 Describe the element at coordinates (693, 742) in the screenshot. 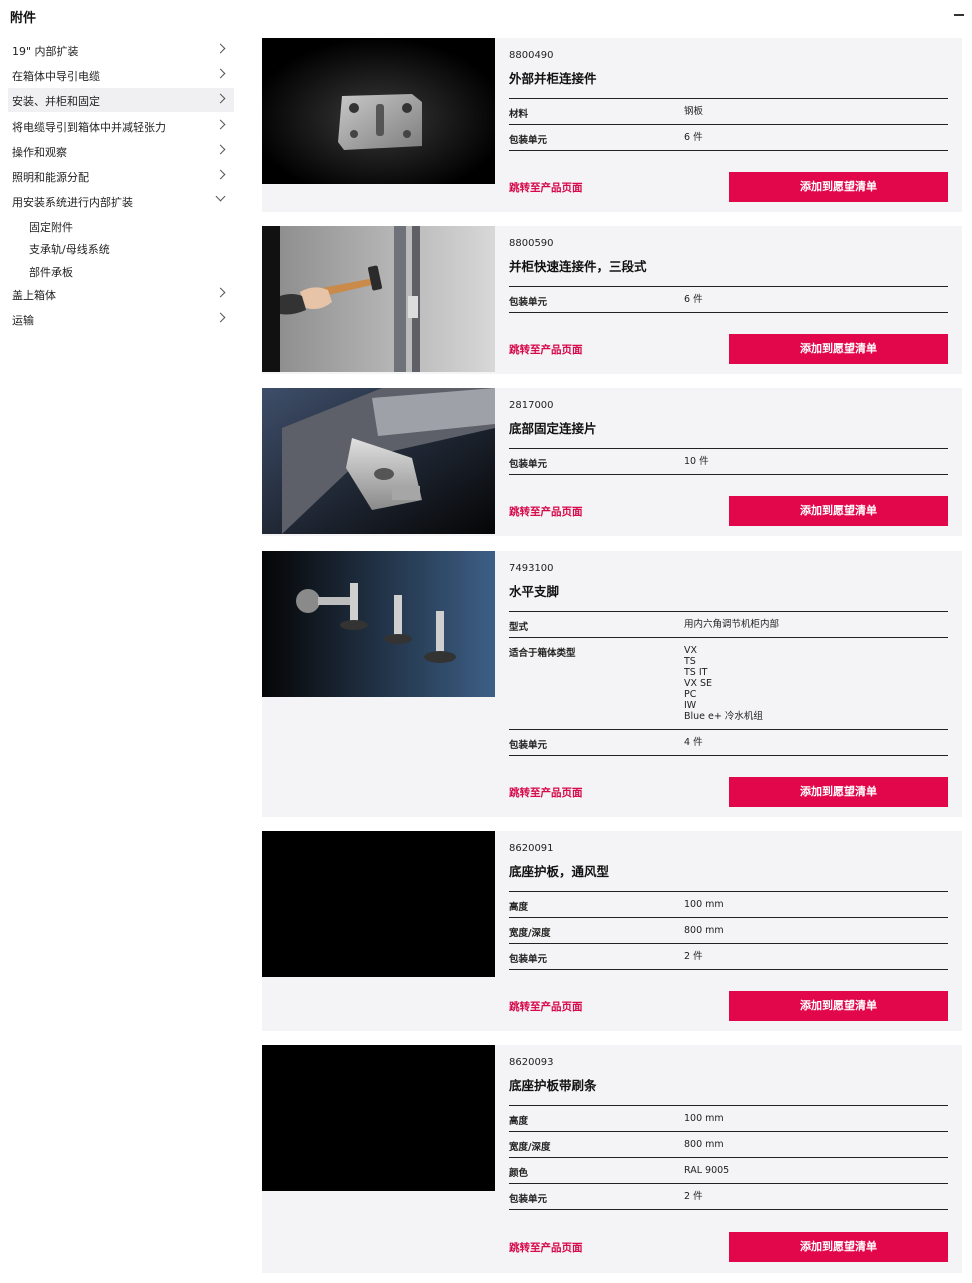

I see `spec-value: 4 件` at that location.